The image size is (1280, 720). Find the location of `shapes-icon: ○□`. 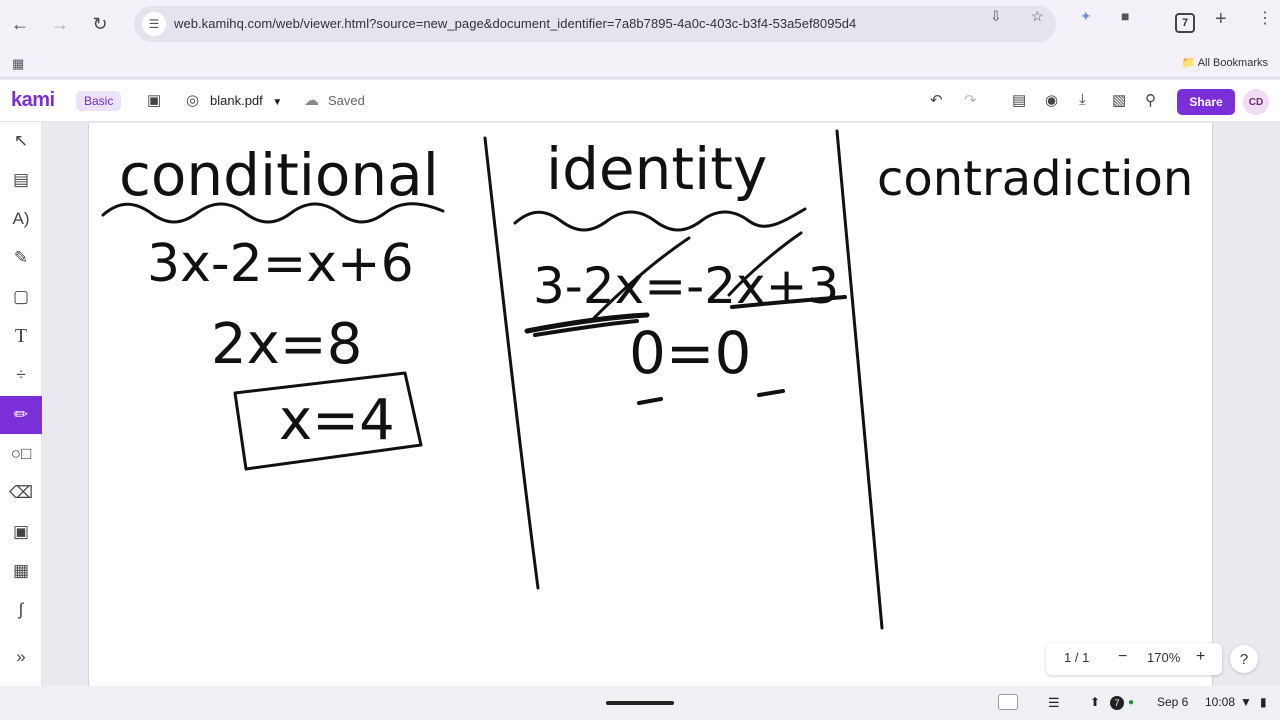

shapes-icon: ○□ is located at coordinates (21, 454).